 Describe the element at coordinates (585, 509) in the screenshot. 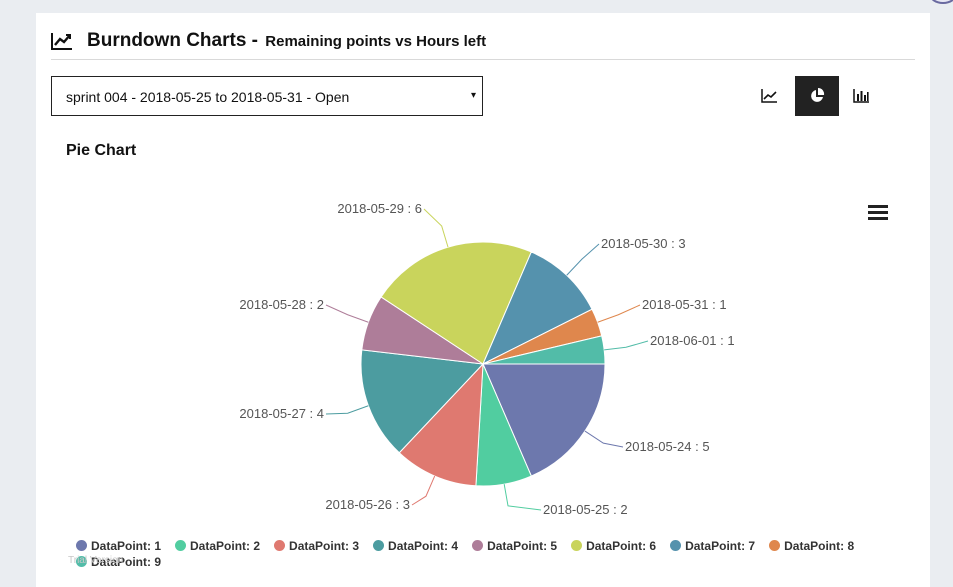

I see `pie-slice-label: 2018-05-25 : 2` at that location.